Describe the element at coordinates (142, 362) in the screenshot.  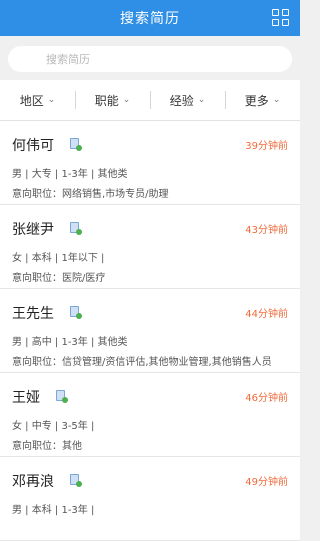
I see `desired-position: 意向职位：信贷管理/资信评估,其他物业管理,其他销售人员` at that location.